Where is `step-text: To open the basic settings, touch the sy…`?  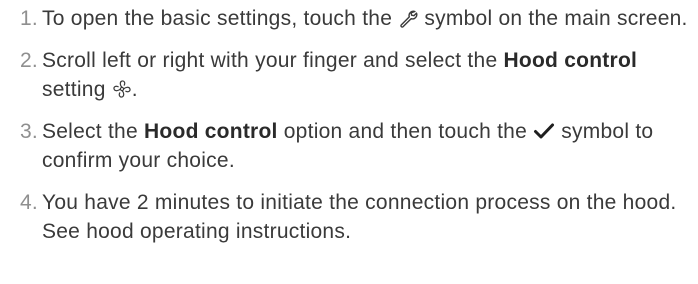
step-text: To open the basic settings, touch the sy… is located at coordinates (370, 18).